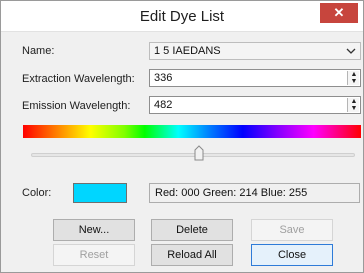  What do you see at coordinates (193, 155) in the screenshot?
I see `wavelength-slider-track` at bounding box center [193, 155].